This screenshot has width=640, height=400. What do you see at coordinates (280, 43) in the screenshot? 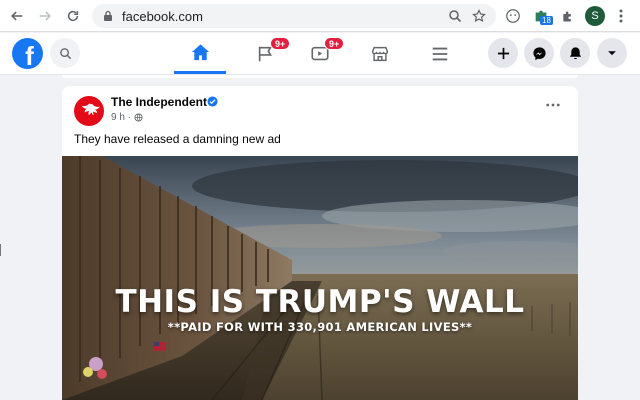
I see `pages-notification-badge: 9+` at bounding box center [280, 43].